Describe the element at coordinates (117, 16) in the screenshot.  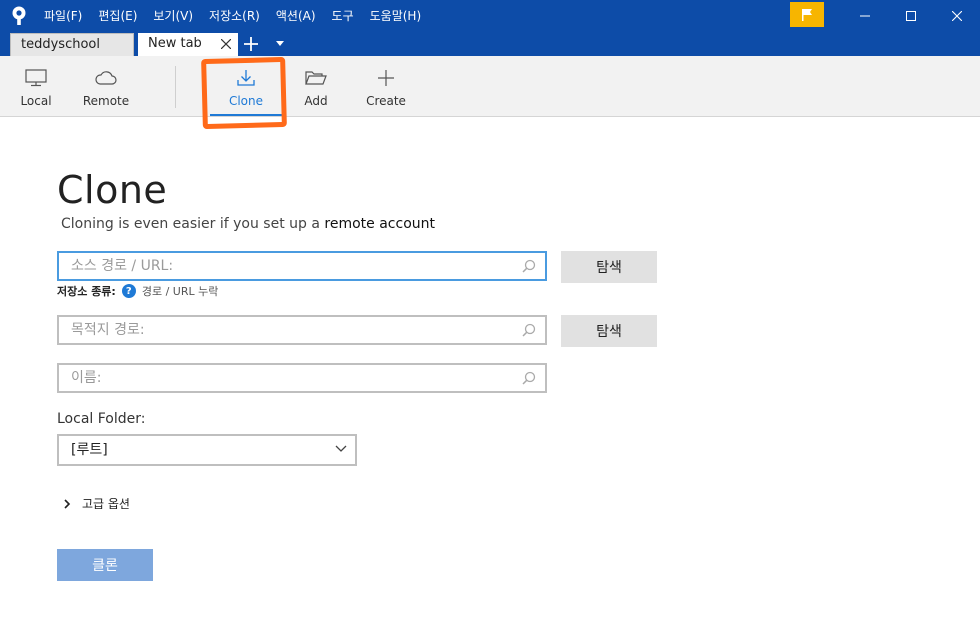
I see `menu-edit: 편집(E)` at that location.